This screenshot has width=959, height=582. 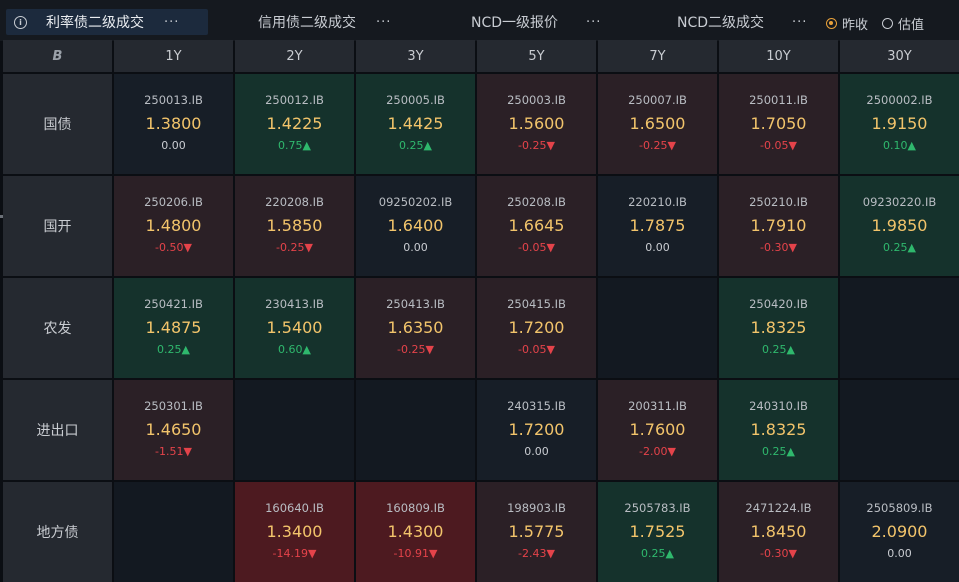 I want to click on bond-code: 2505809.IB, so click(x=899, y=508).